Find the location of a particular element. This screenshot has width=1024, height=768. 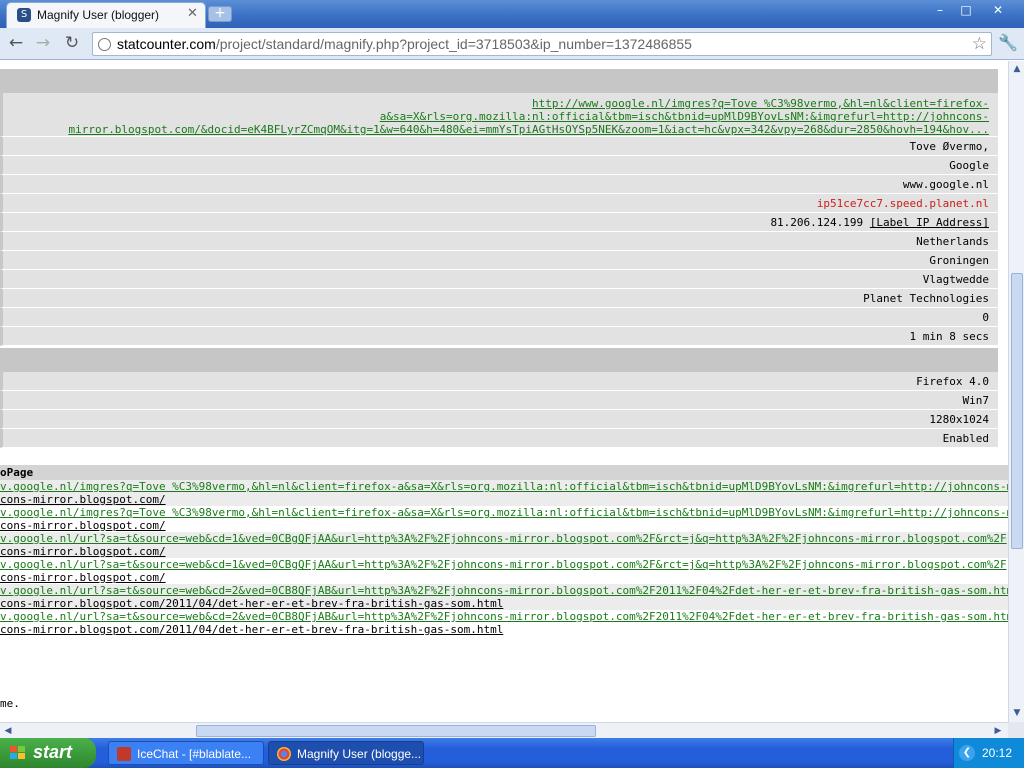

tab-title: Magnify User (blogger) is located at coordinates (98, 15).